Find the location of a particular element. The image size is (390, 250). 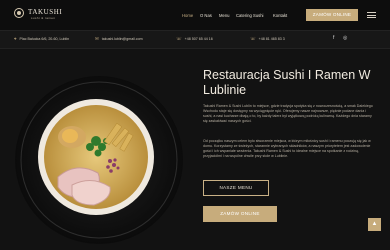

phone2-item: ☏ +48 81 465 83 3 is located at coordinates (267, 39).